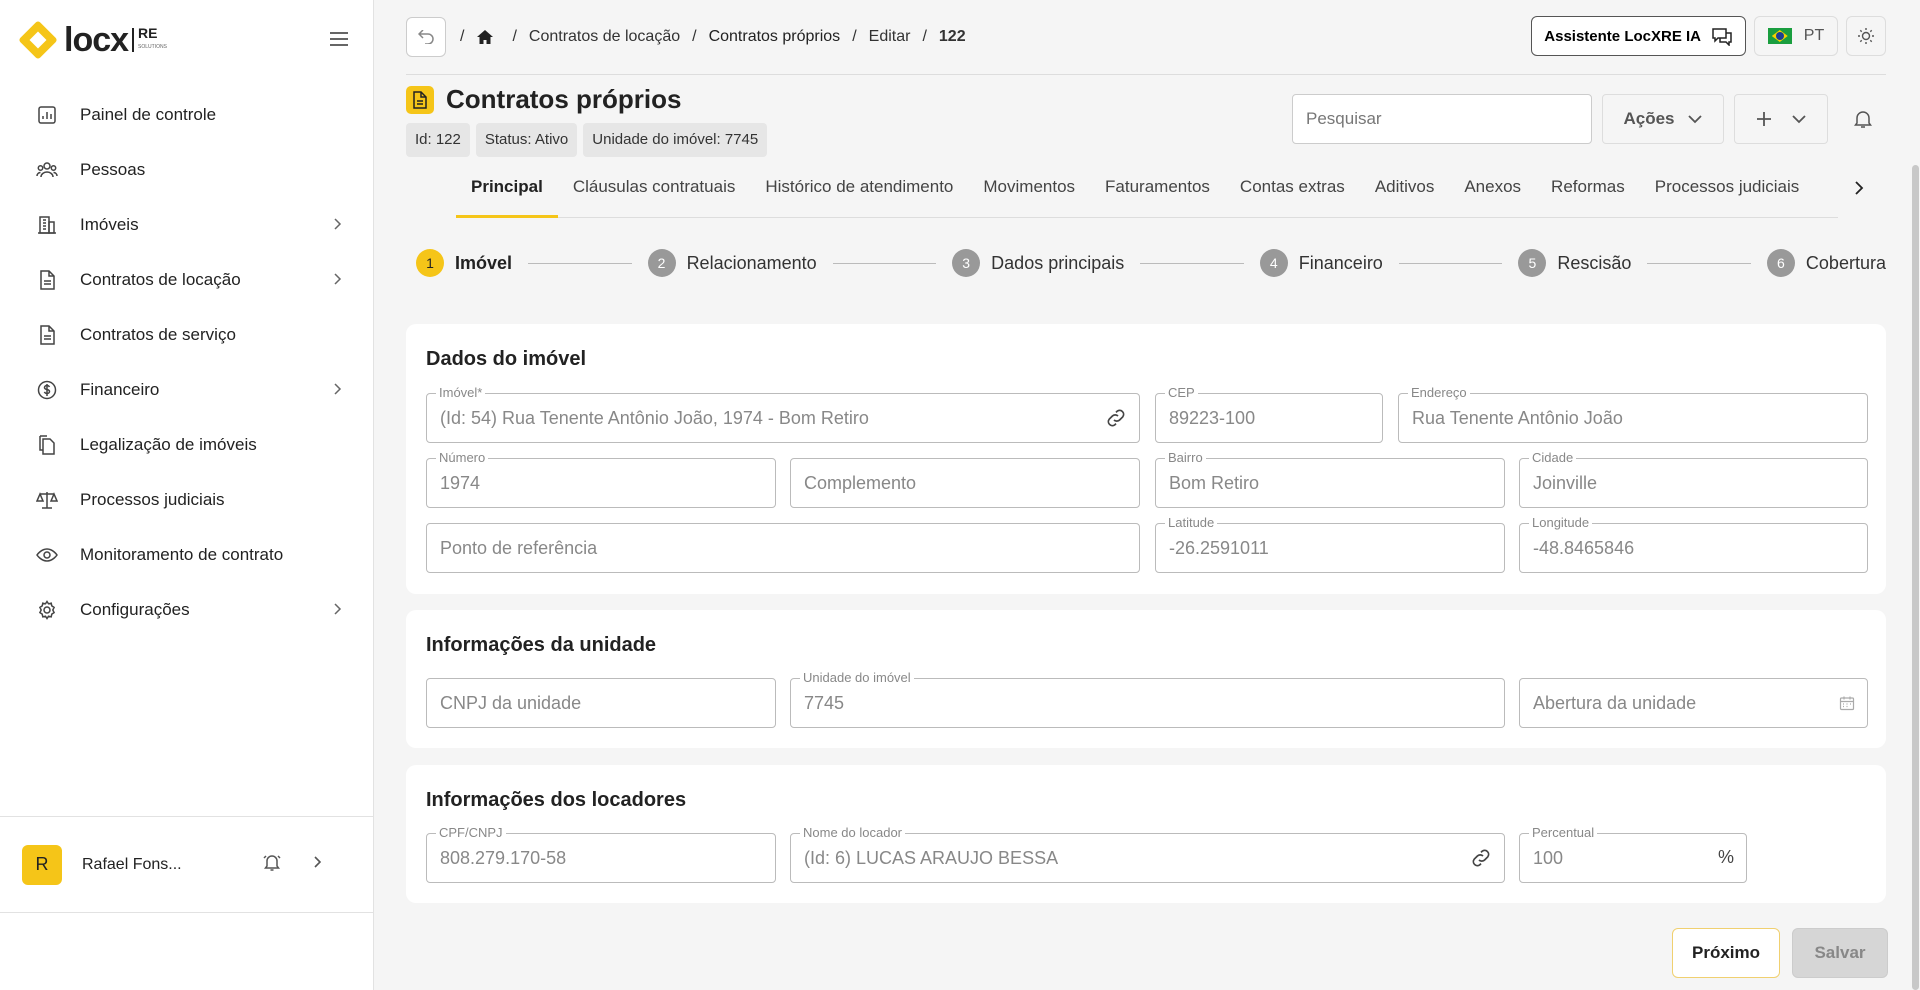 Image resolution: width=1920 pixels, height=990 pixels. Describe the element at coordinates (732, 263) in the screenshot. I see `step-relacionamento: 2 Relacionamento` at that location.